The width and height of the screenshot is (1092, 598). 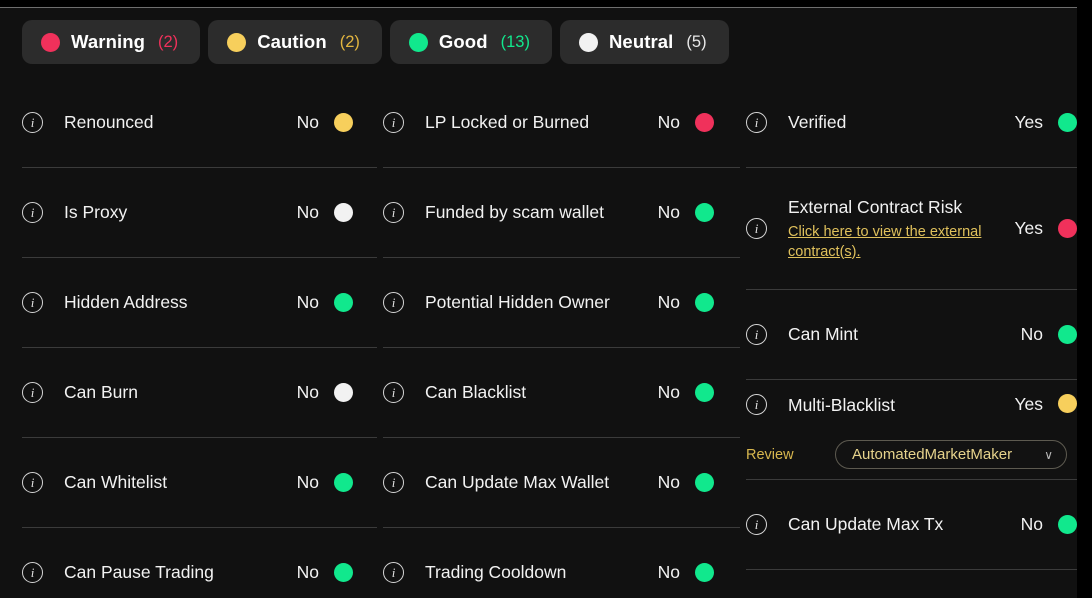 I want to click on check-label-wrap: Hidden Address, so click(x=171, y=302).